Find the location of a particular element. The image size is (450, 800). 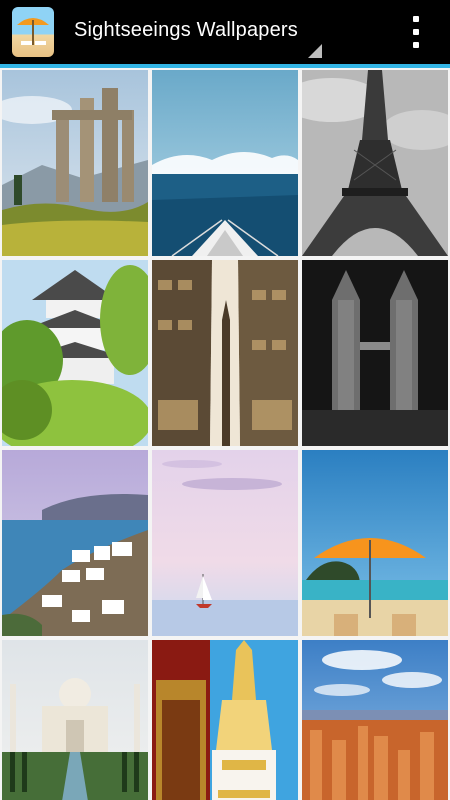

overflow-menu-icon is located at coordinates (416, 32).